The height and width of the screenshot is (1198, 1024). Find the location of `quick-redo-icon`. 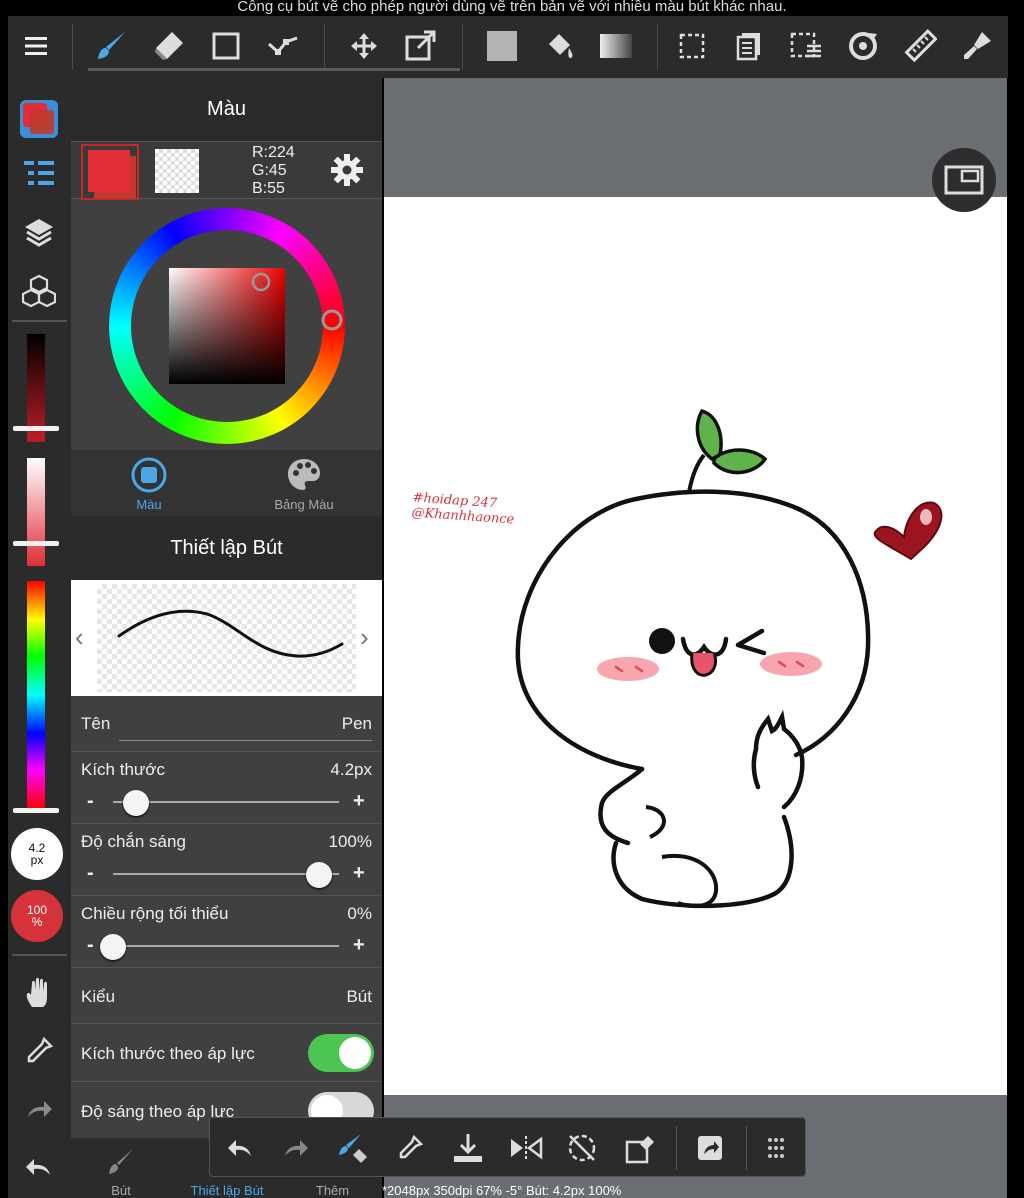

quick-redo-icon is located at coordinates (296, 1148).